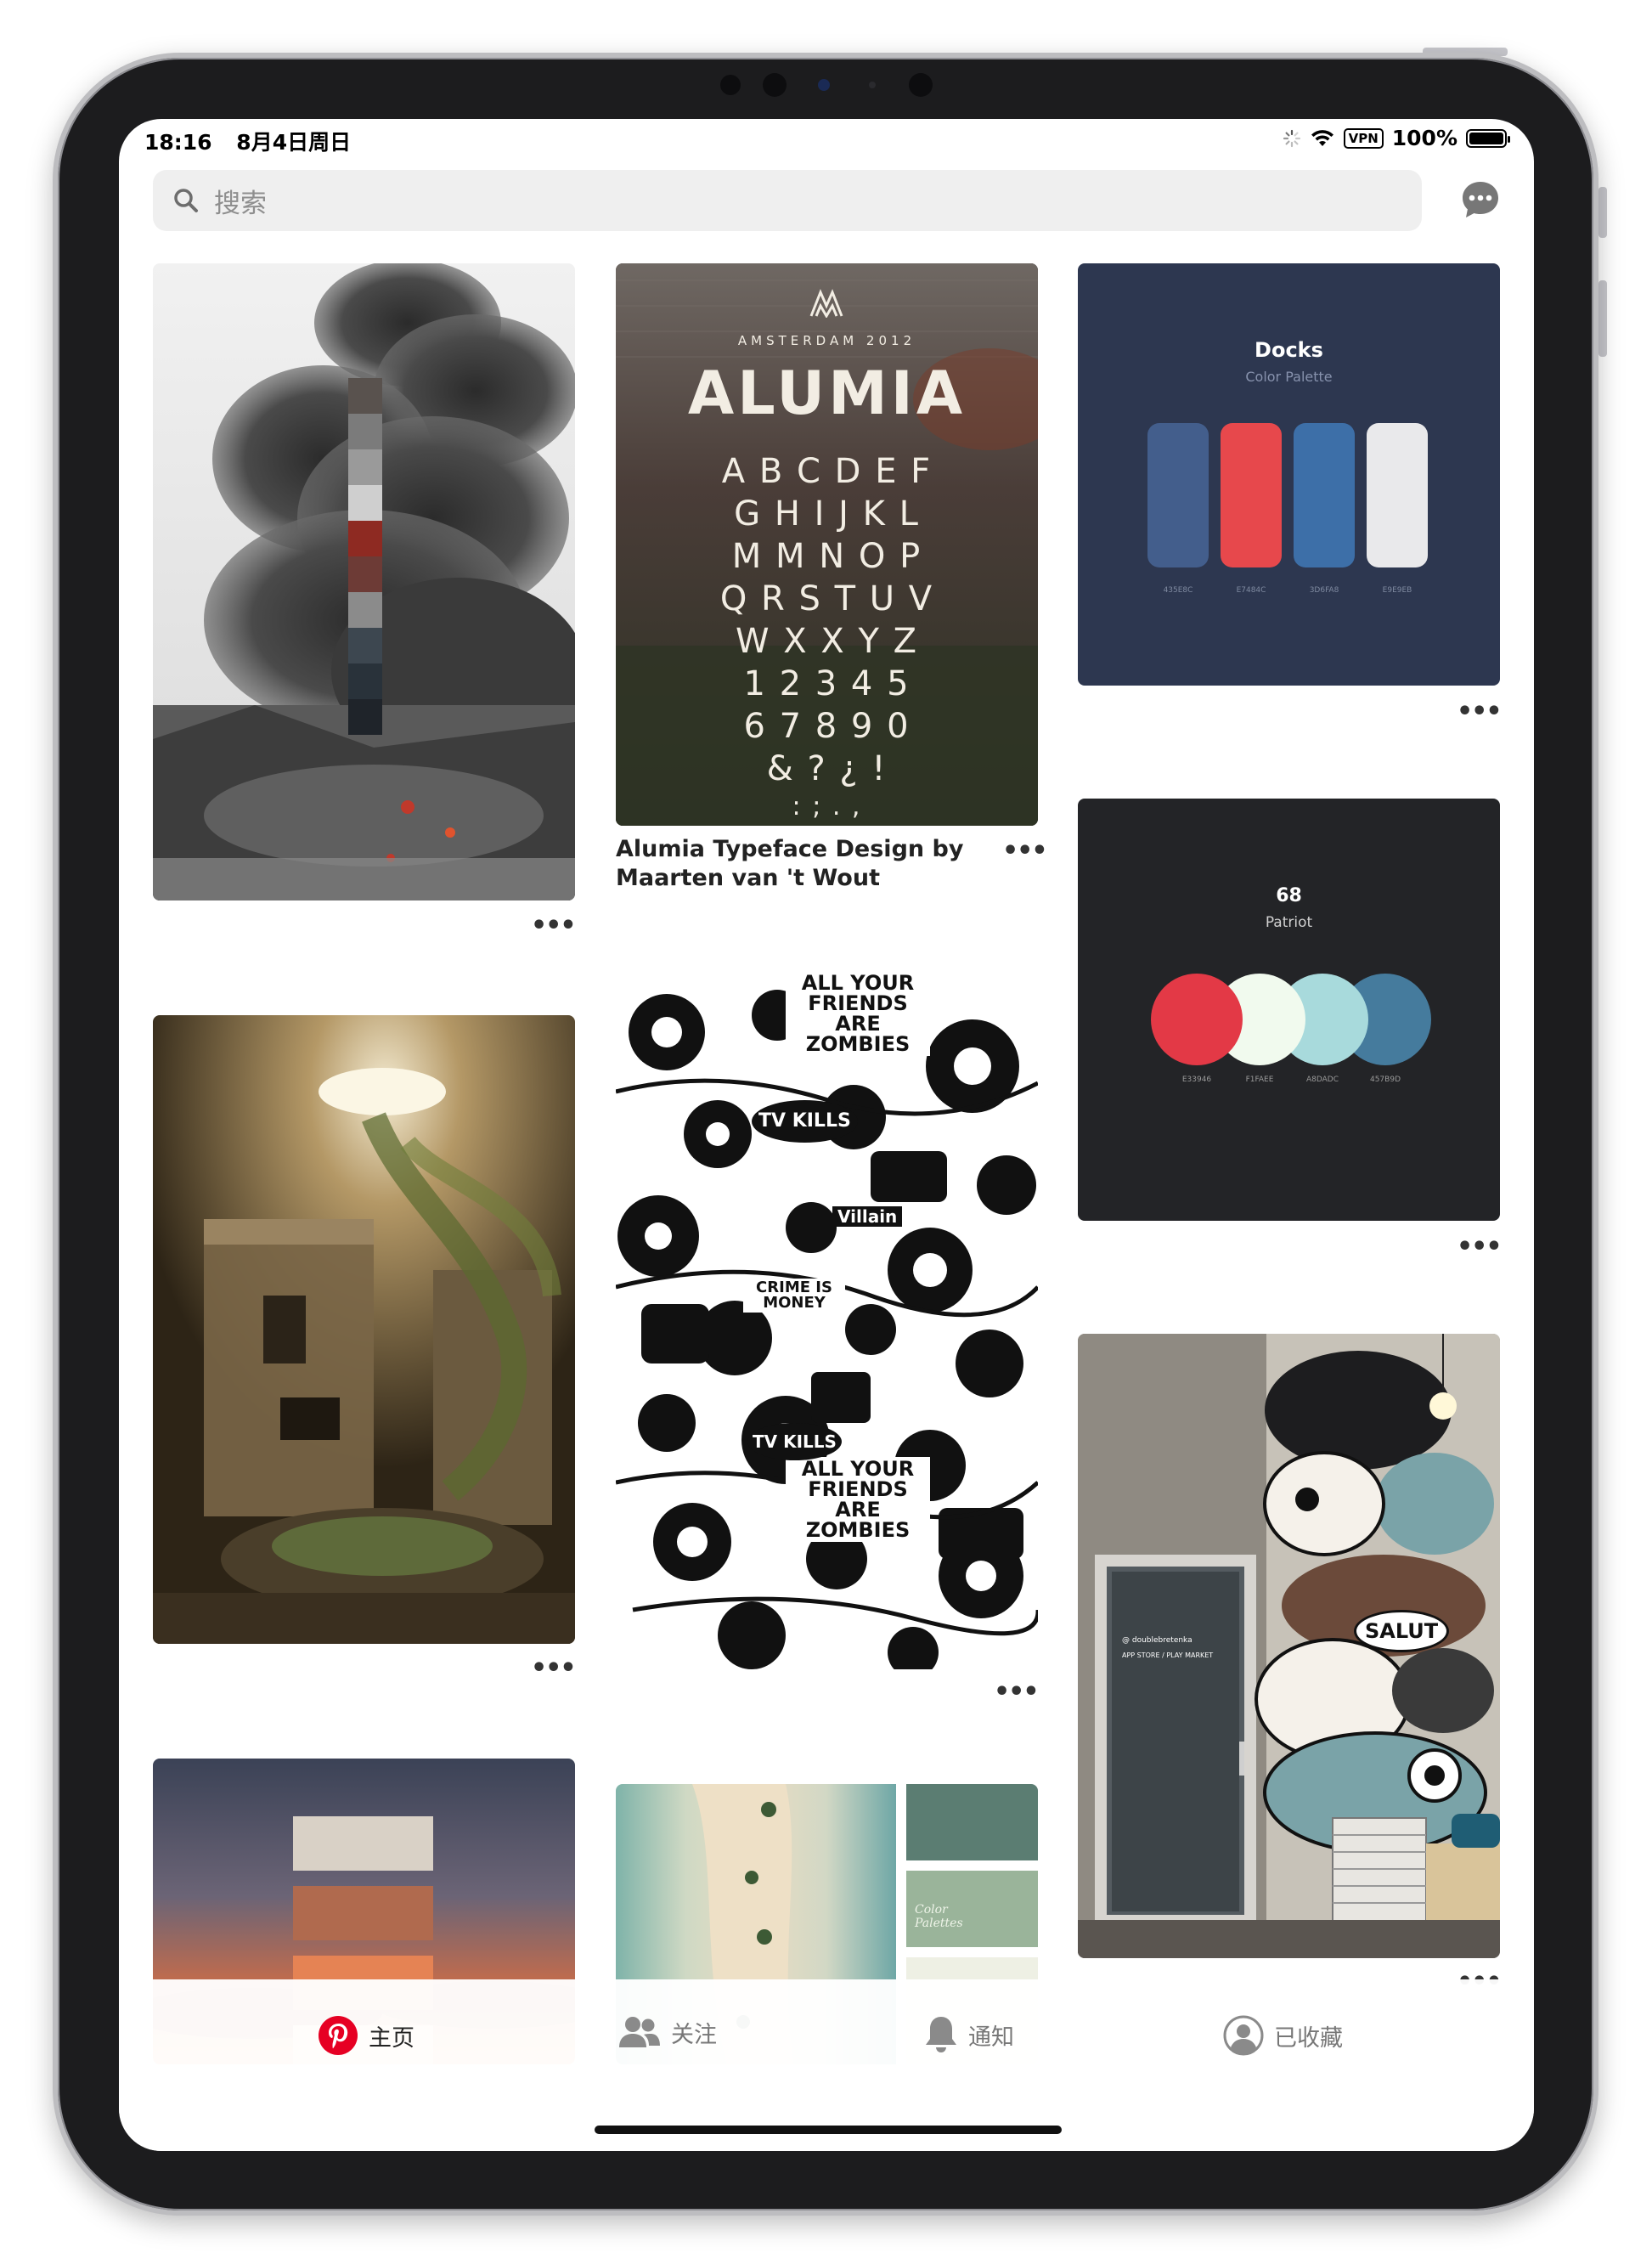 The height and width of the screenshot is (2264, 1652). Describe the element at coordinates (1385, 1080) in the screenshot. I see `patriot-swatch-hex: 457B9D` at that location.